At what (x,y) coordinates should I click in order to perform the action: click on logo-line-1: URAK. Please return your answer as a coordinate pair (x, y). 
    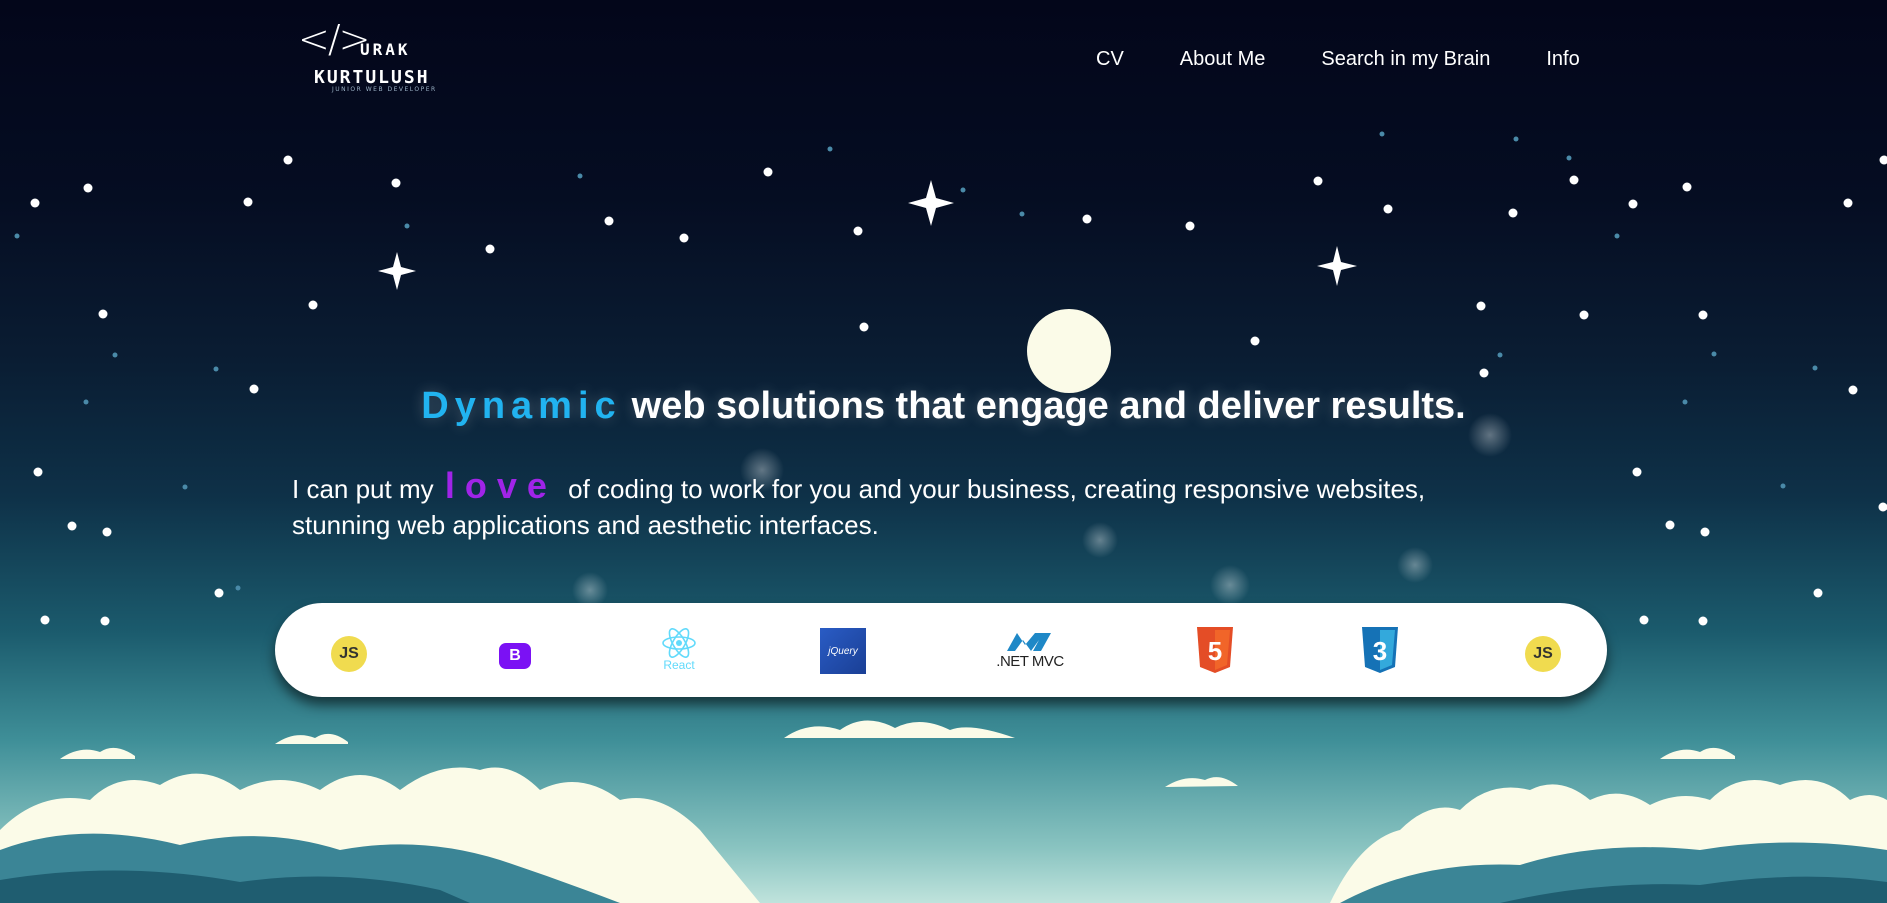
    Looking at the image, I should click on (385, 49).